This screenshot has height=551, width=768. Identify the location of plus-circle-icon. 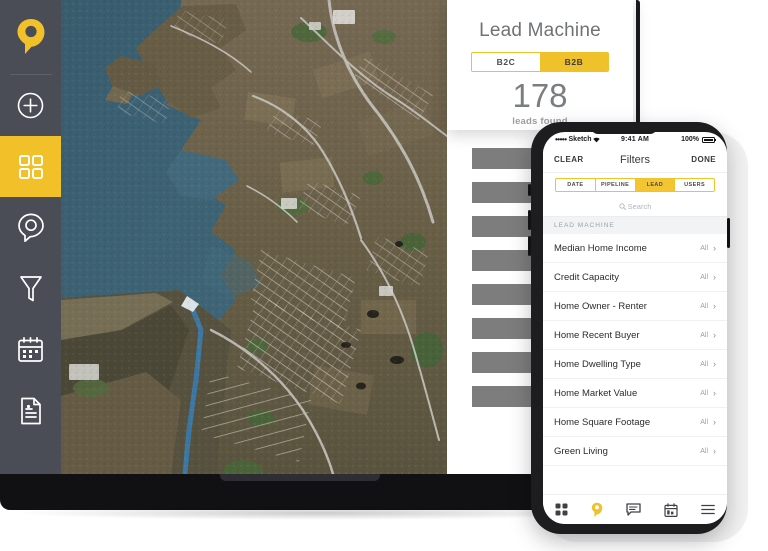
(30, 105).